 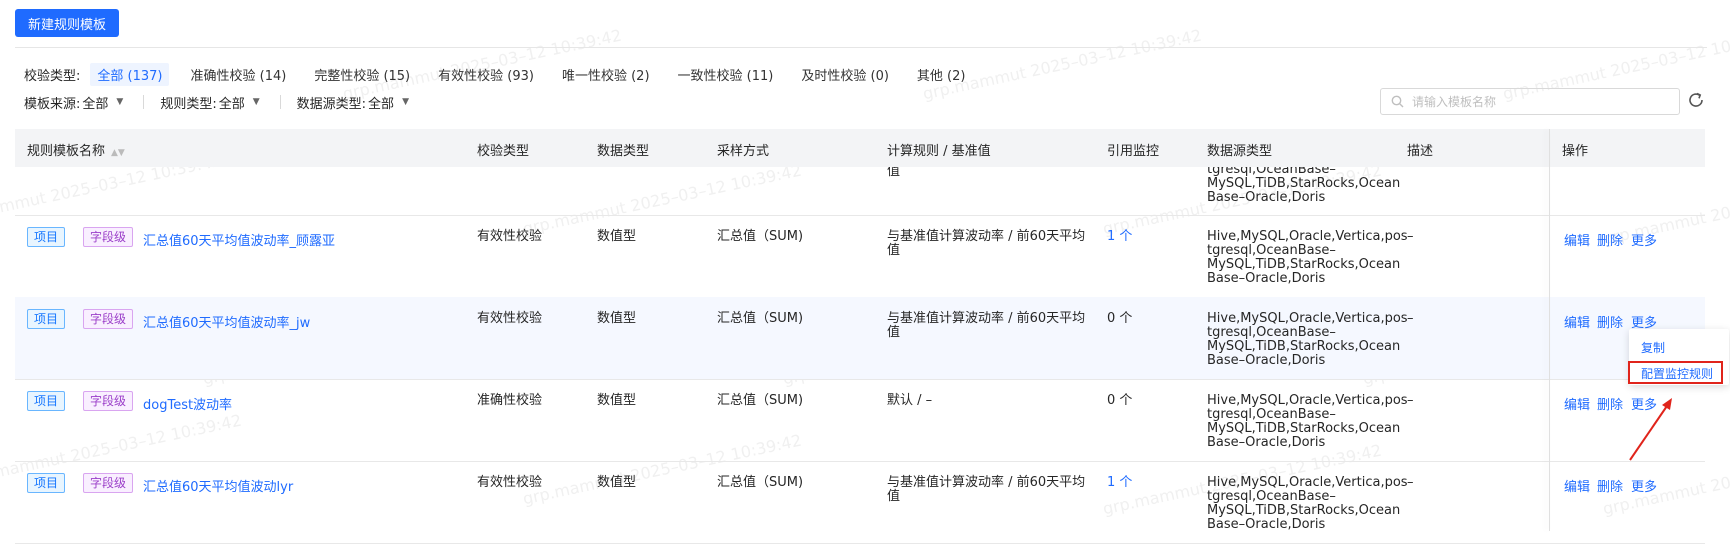 What do you see at coordinates (726, 74) in the screenshot?
I see `tab-check-type: 一致性校验 (11)` at bounding box center [726, 74].